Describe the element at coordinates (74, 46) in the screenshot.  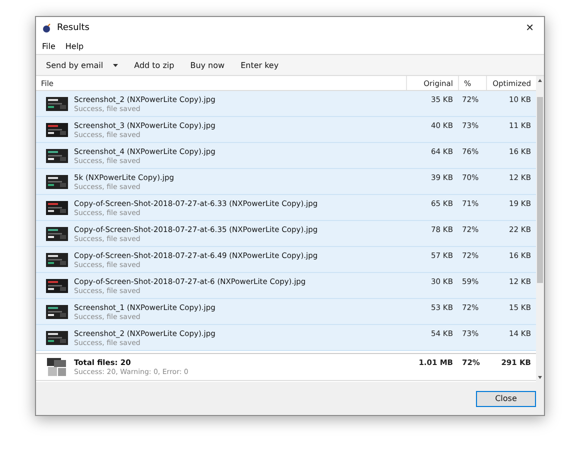
I see `menu-item: Help` at that location.